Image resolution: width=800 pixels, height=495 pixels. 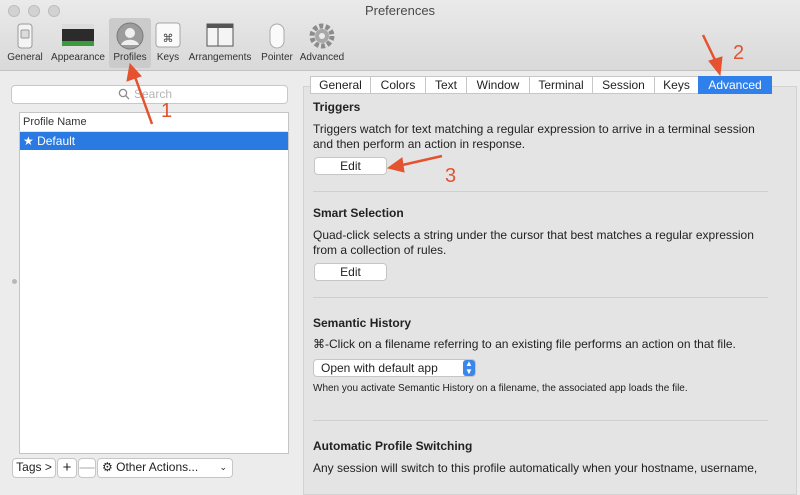 I want to click on arrow-1-shaft, so click(x=143, y=99).